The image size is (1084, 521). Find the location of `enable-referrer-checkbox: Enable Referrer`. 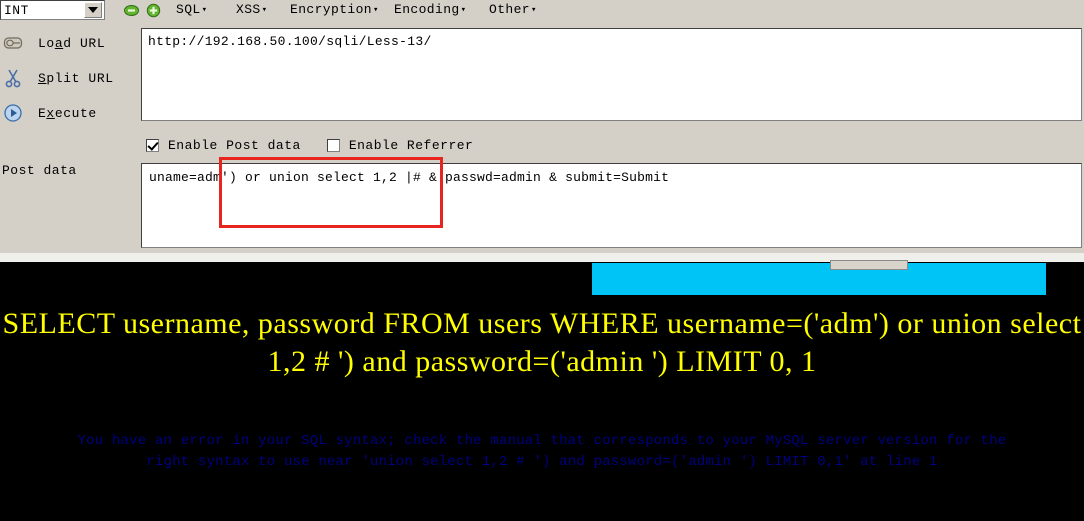

enable-referrer-checkbox: Enable Referrer is located at coordinates (400, 145).